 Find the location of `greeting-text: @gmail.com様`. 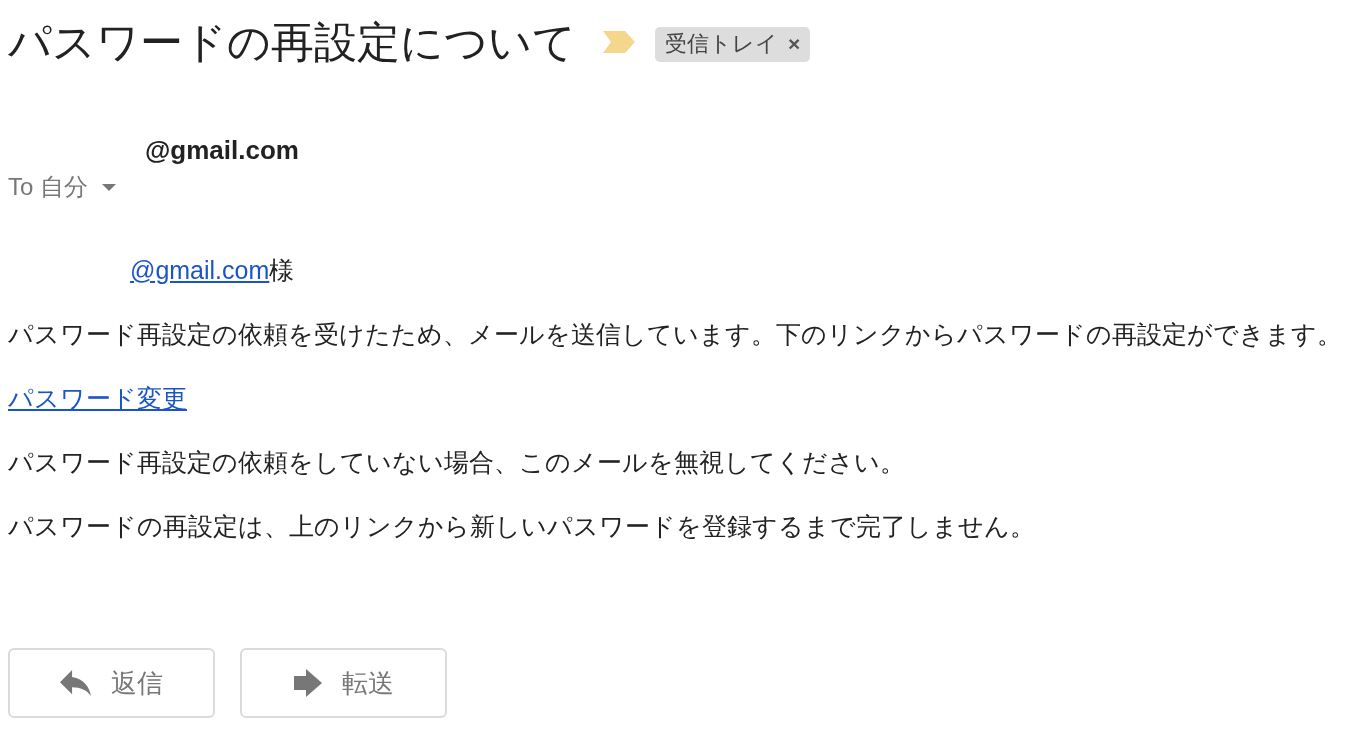

greeting-text: @gmail.com様 is located at coordinates (212, 270).